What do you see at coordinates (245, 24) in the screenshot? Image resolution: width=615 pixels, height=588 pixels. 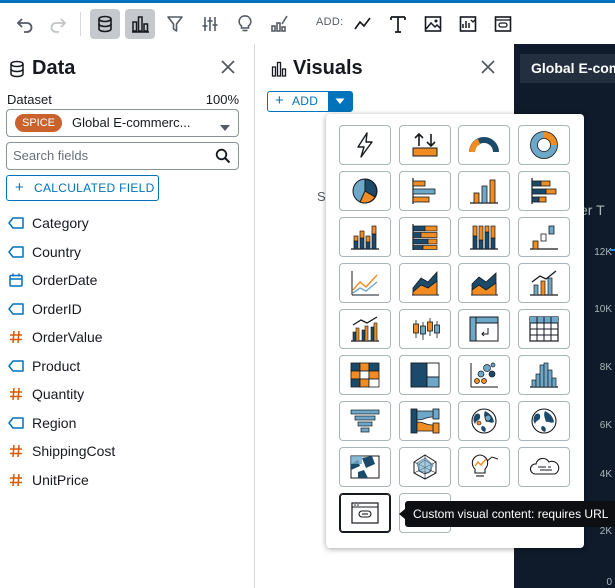 I see `insights-icon` at bounding box center [245, 24].